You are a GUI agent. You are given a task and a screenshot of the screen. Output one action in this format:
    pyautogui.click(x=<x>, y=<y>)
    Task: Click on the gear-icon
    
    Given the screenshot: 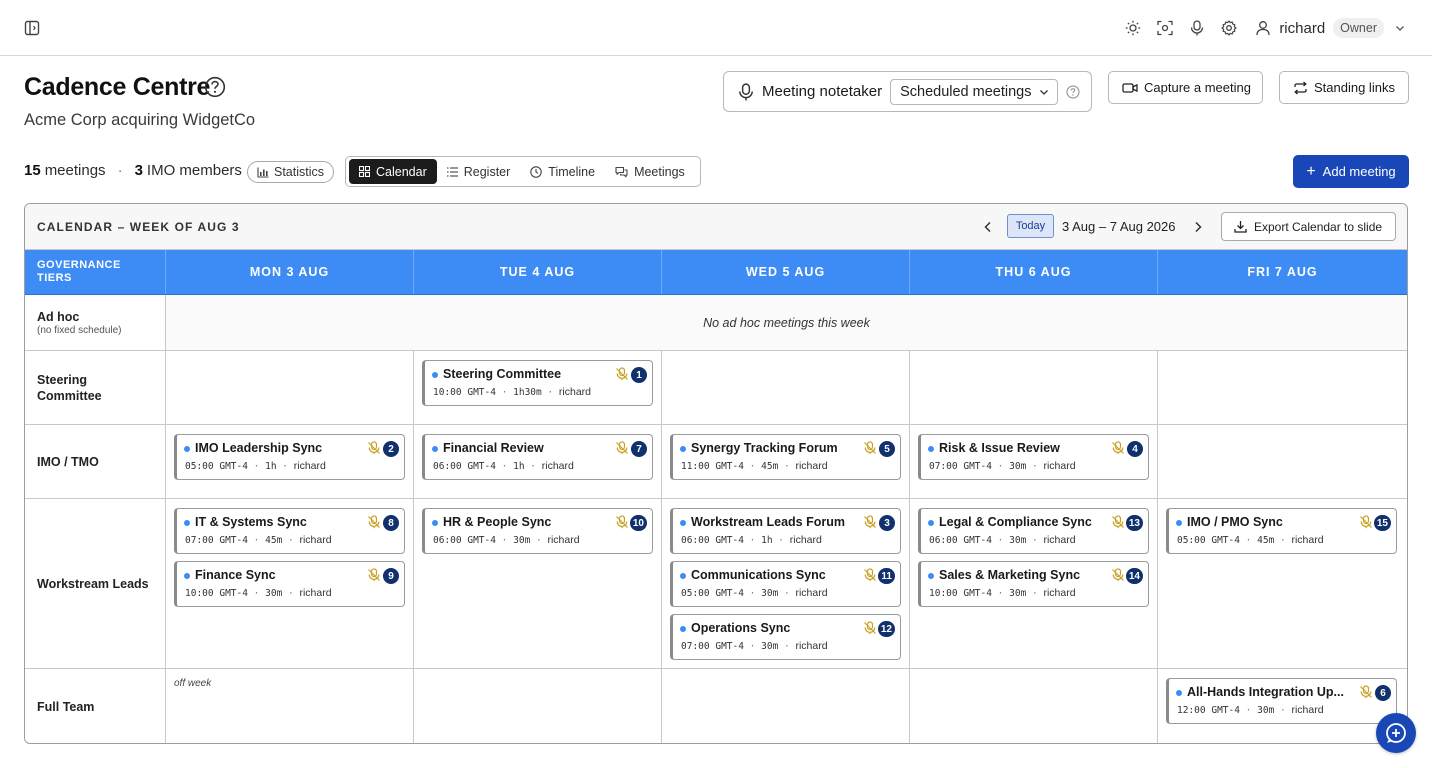 What is the action you would take?
    pyautogui.click(x=1229, y=28)
    